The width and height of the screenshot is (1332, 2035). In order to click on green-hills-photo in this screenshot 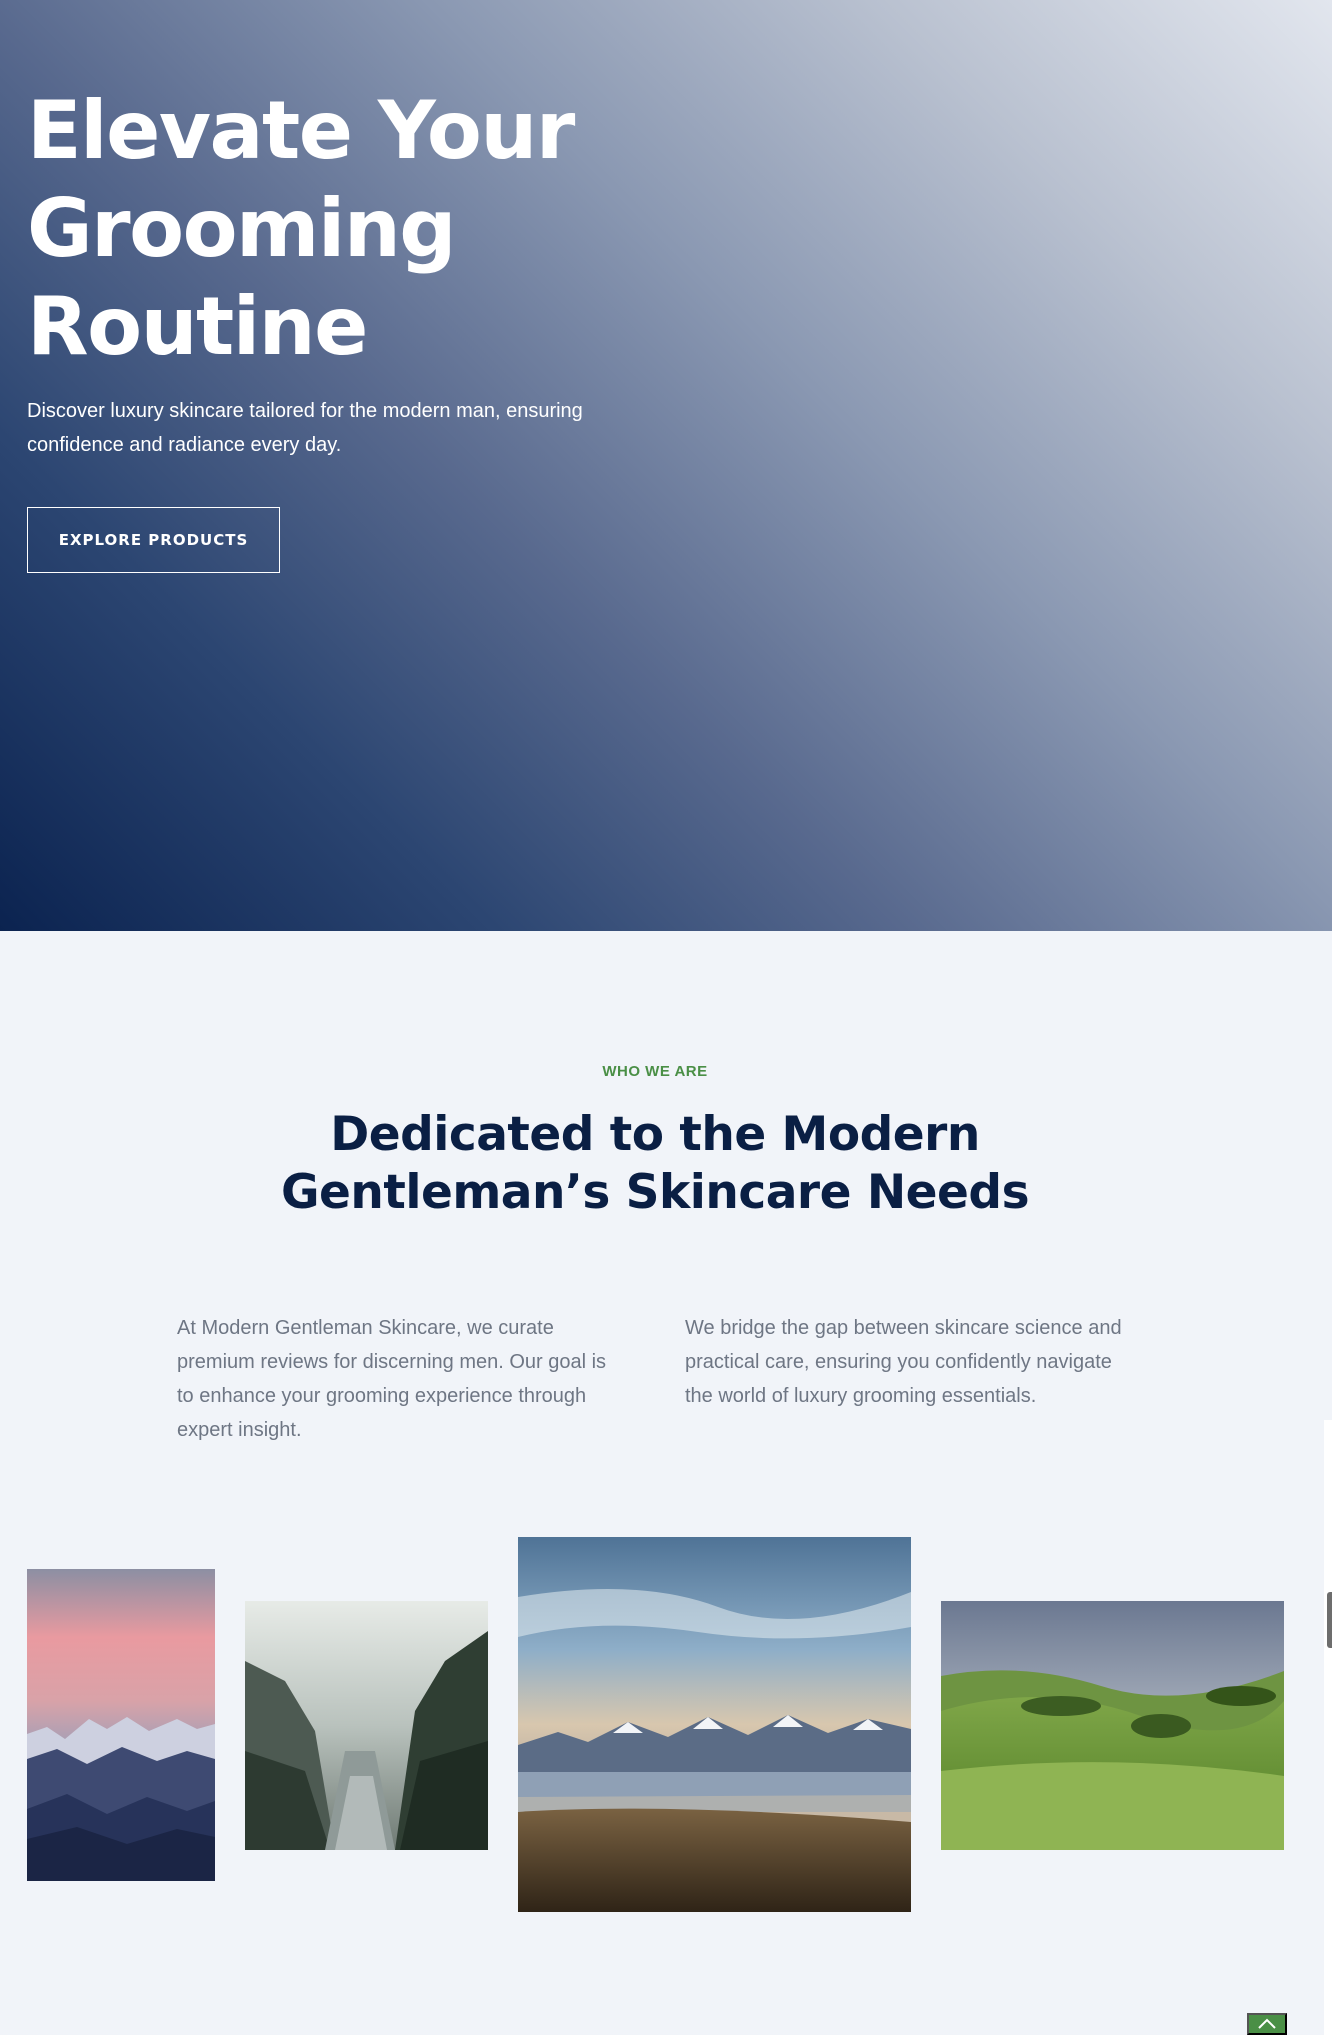, I will do `click(1112, 1725)`.